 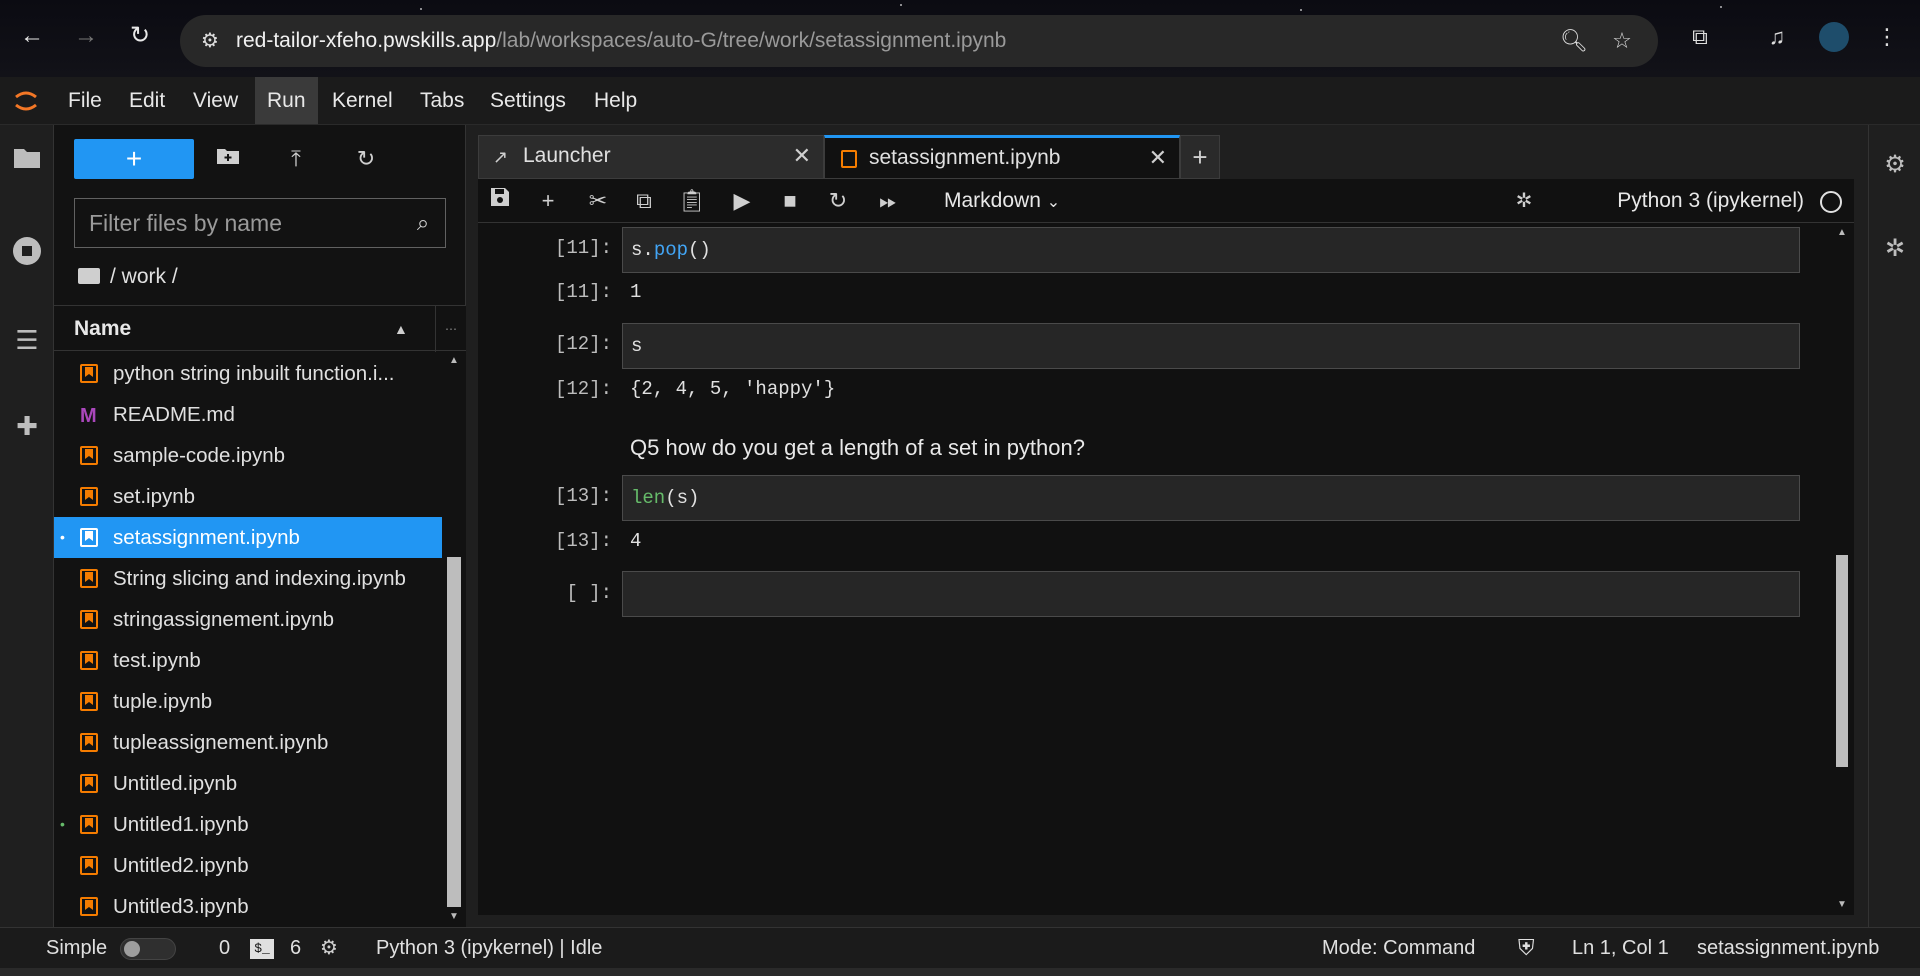 What do you see at coordinates (1211, 346) in the screenshot?
I see `code-cell-editor: s` at bounding box center [1211, 346].